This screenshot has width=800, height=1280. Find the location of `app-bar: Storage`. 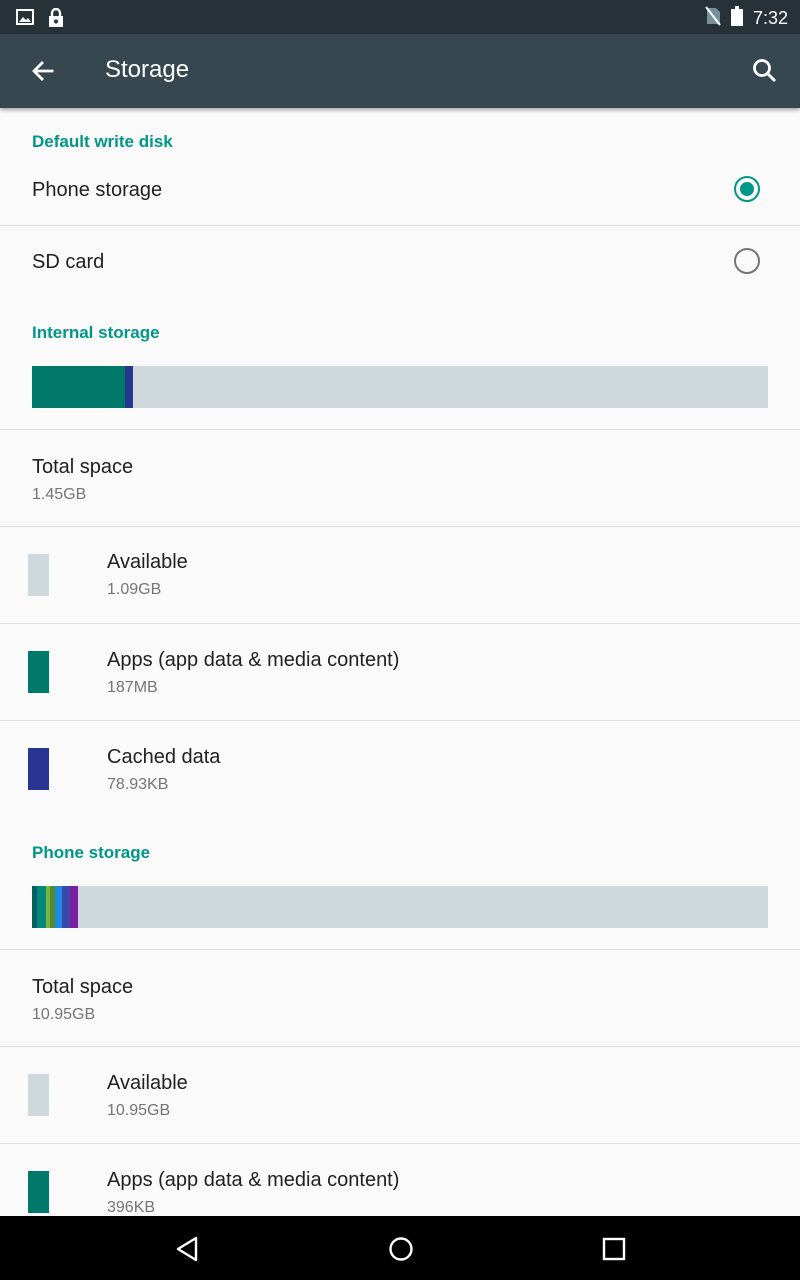

app-bar: Storage is located at coordinates (400, 71).